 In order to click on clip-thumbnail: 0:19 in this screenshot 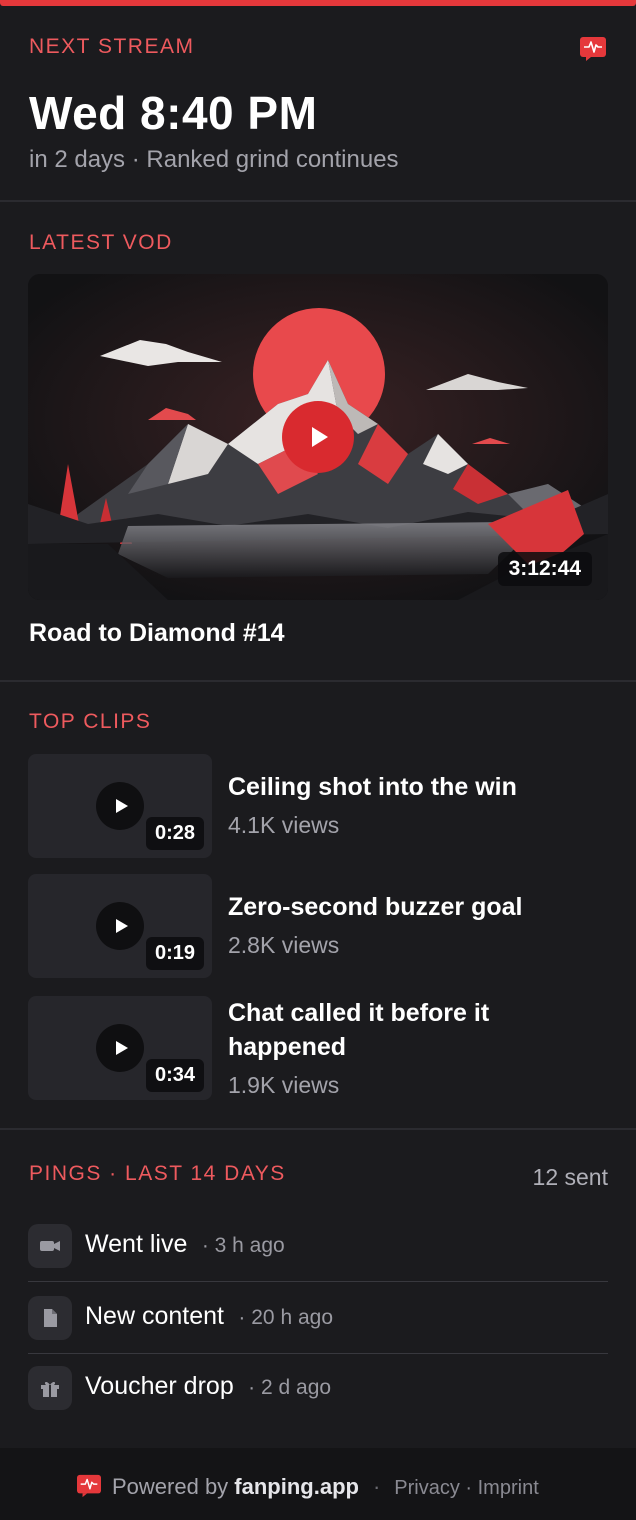, I will do `click(120, 926)`.